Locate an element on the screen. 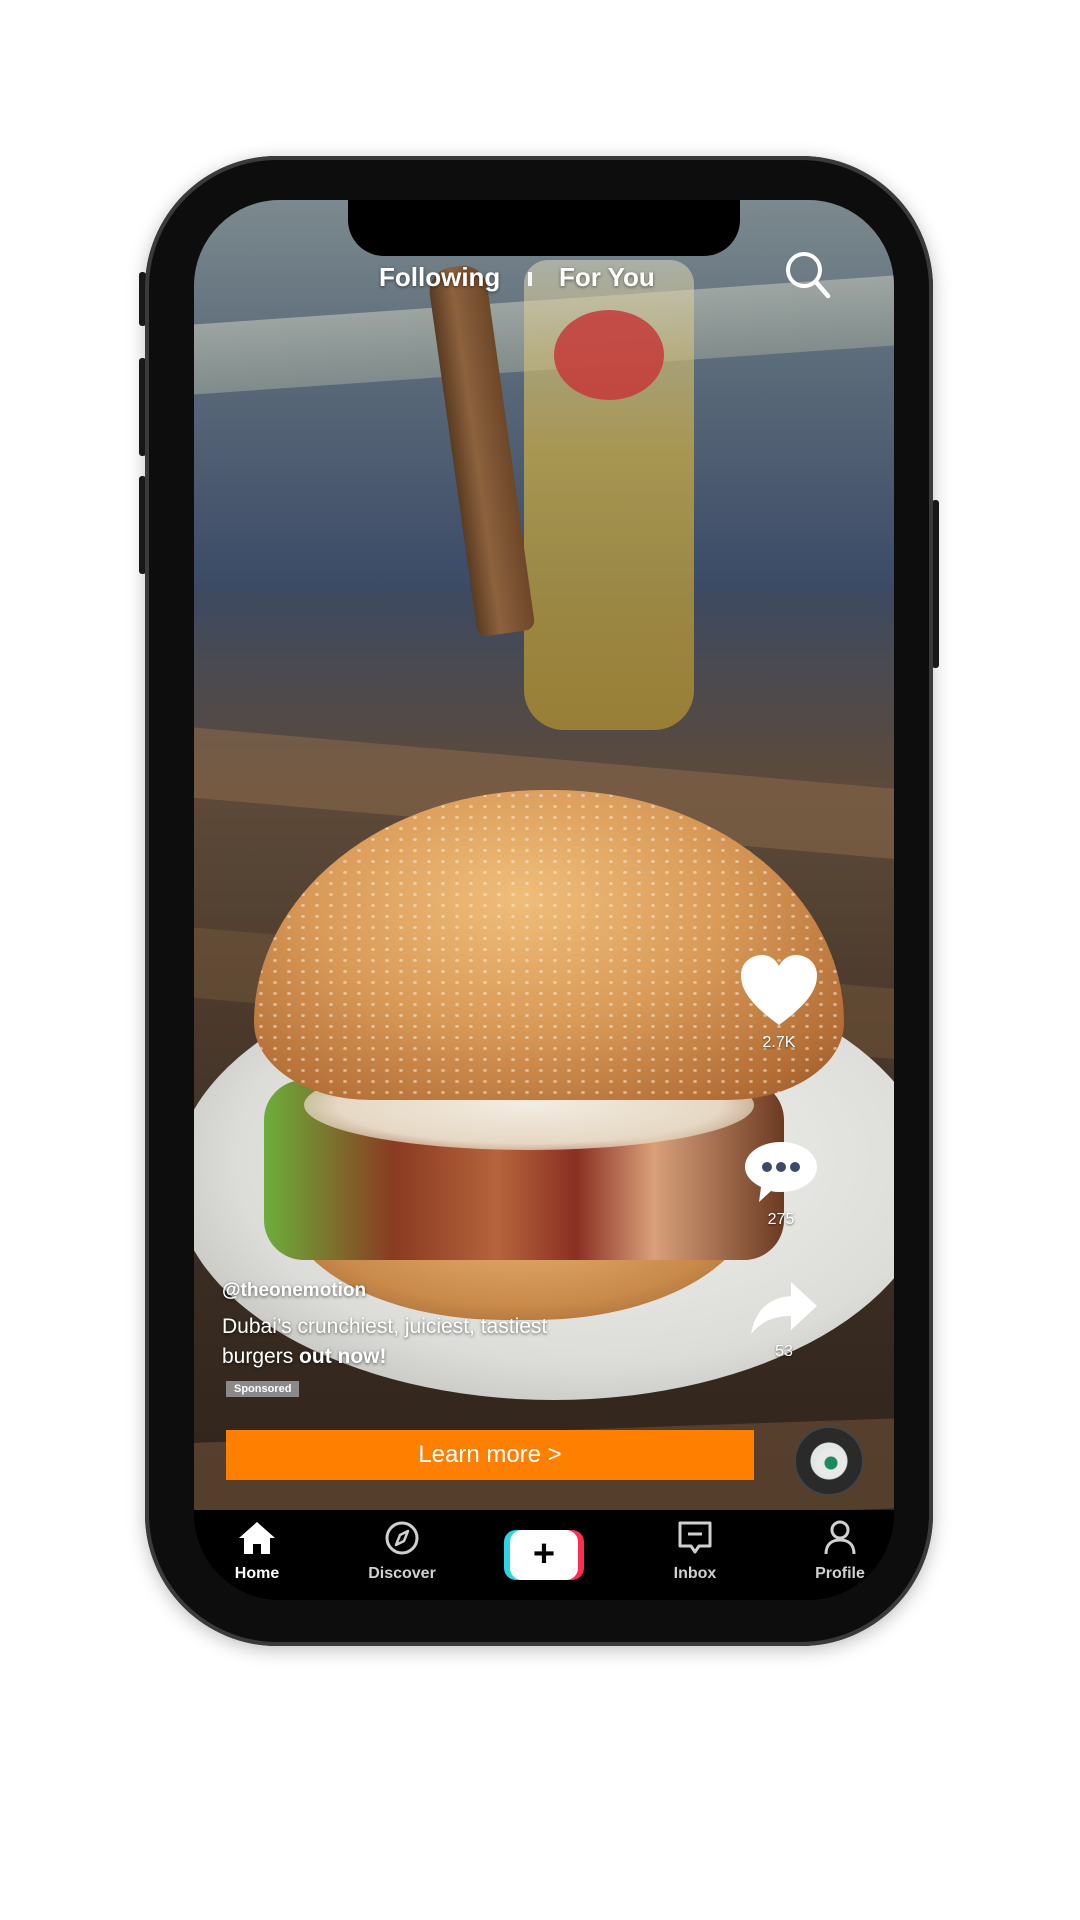  nav-discover: Discover is located at coordinates (402, 1551).